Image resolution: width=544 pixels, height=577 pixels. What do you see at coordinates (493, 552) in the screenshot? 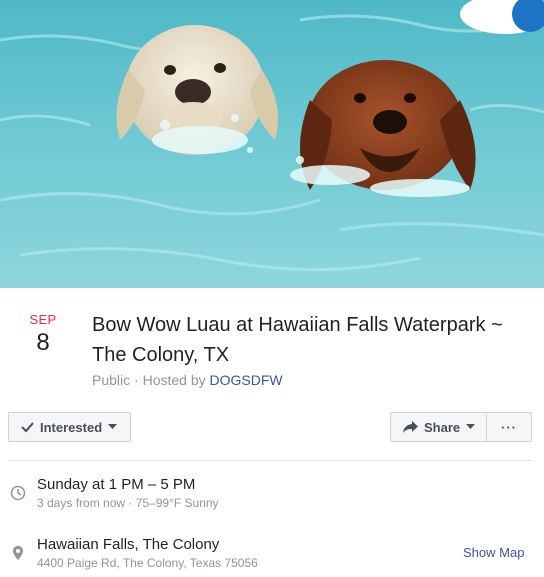
I see `show-map-link: Show Map` at bounding box center [493, 552].